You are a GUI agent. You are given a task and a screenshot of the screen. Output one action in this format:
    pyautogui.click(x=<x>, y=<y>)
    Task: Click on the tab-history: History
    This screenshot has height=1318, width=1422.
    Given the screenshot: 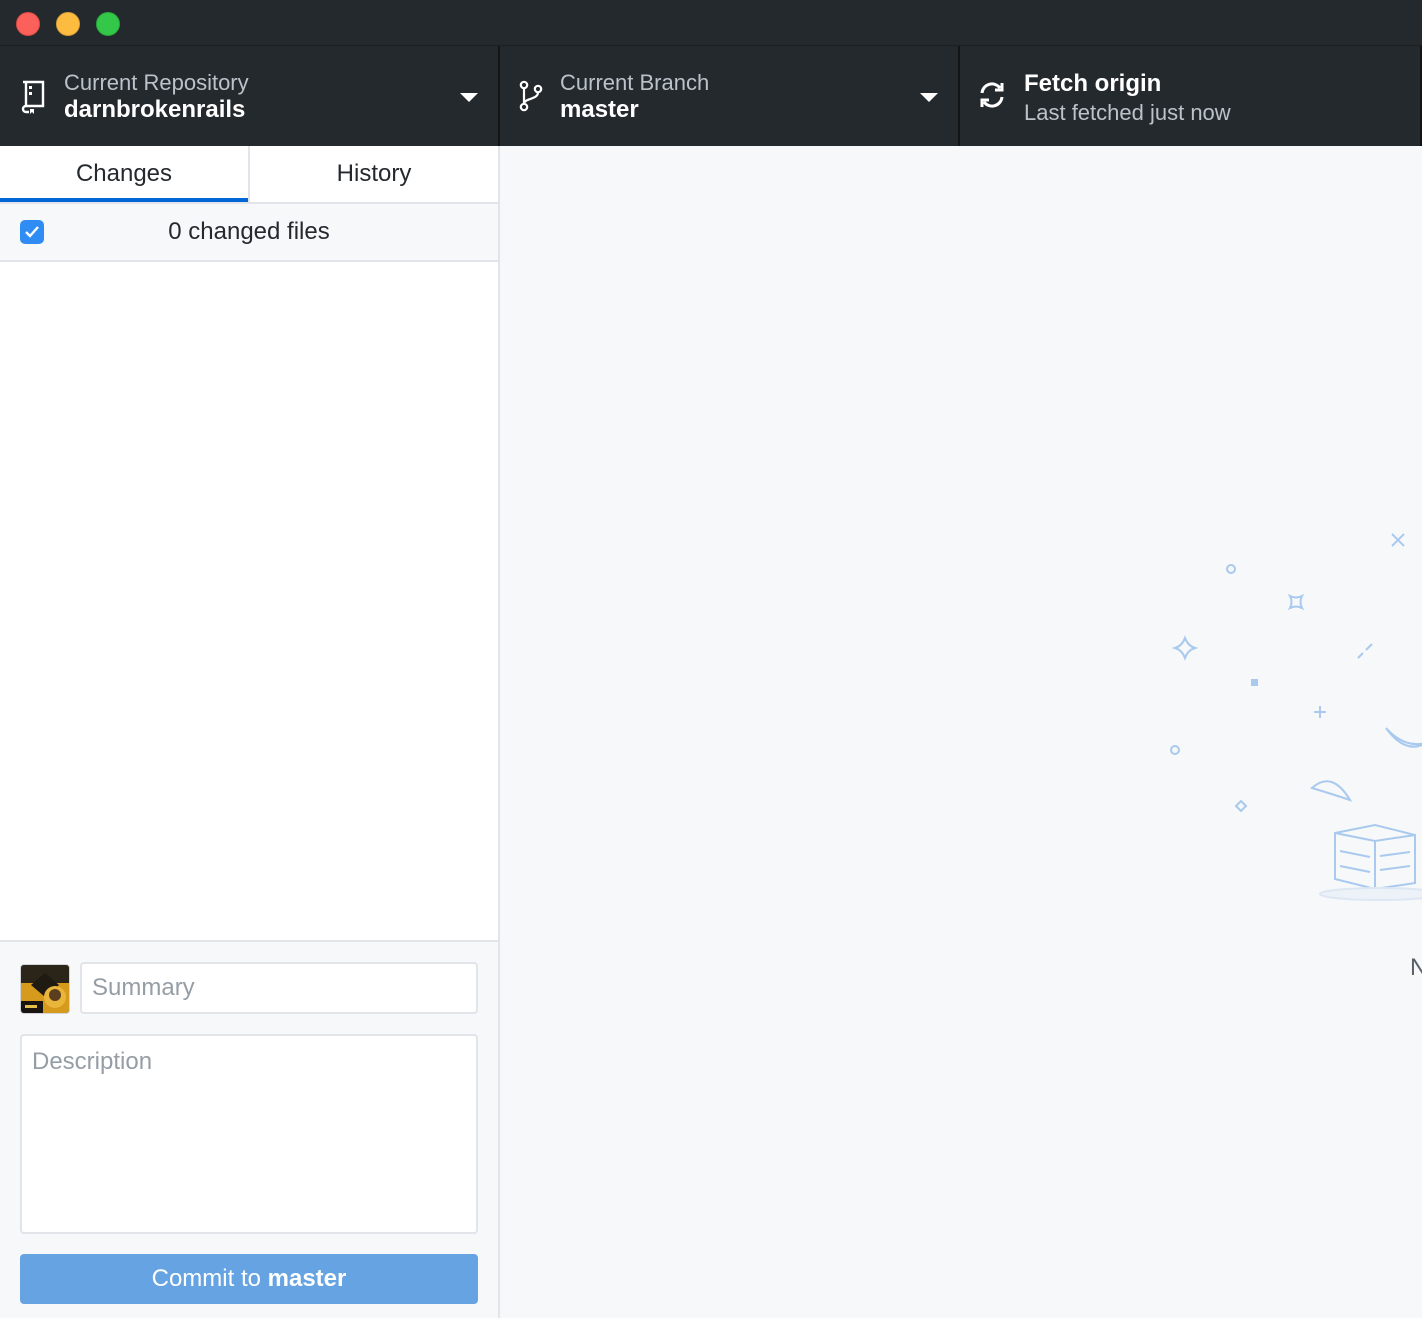 What is the action you would take?
    pyautogui.click(x=373, y=174)
    